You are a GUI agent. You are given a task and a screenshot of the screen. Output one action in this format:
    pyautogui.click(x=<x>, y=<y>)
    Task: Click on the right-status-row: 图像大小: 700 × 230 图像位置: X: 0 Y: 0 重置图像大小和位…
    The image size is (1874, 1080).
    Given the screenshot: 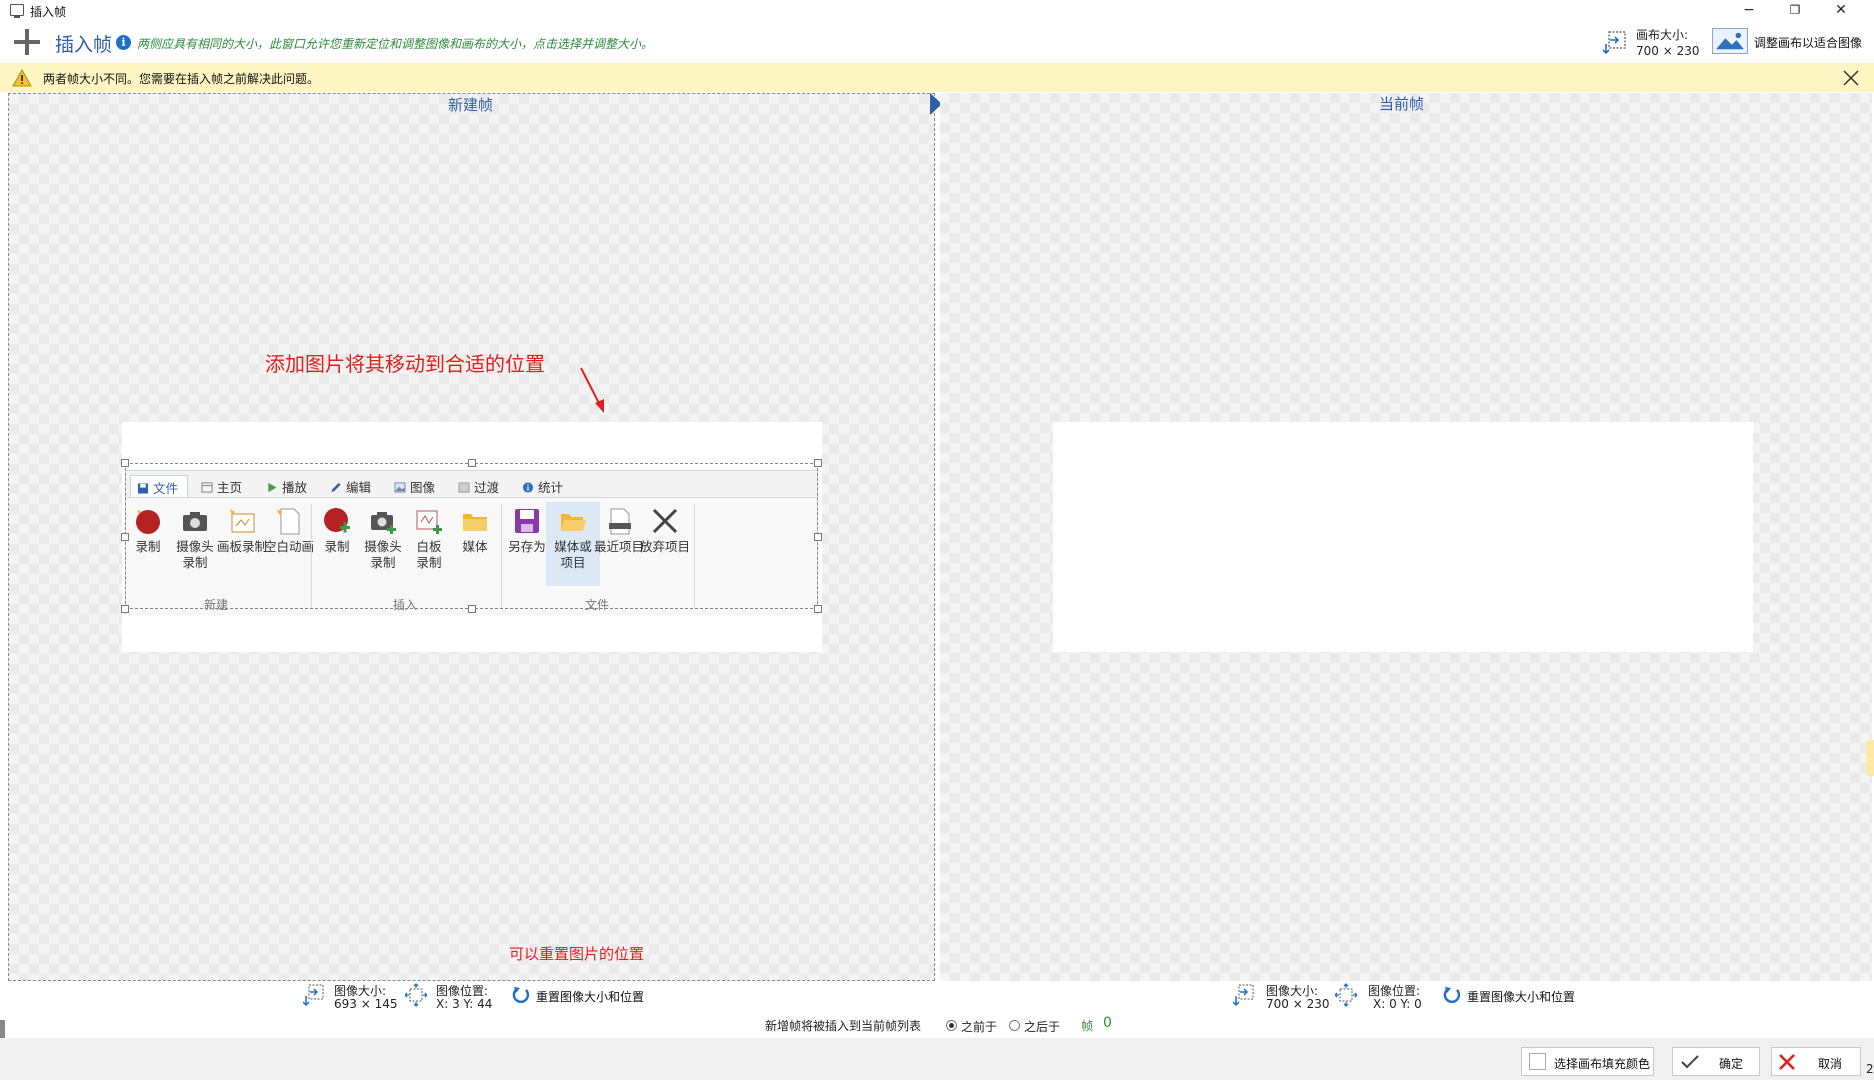 What is the action you would take?
    pyautogui.click(x=1406, y=997)
    